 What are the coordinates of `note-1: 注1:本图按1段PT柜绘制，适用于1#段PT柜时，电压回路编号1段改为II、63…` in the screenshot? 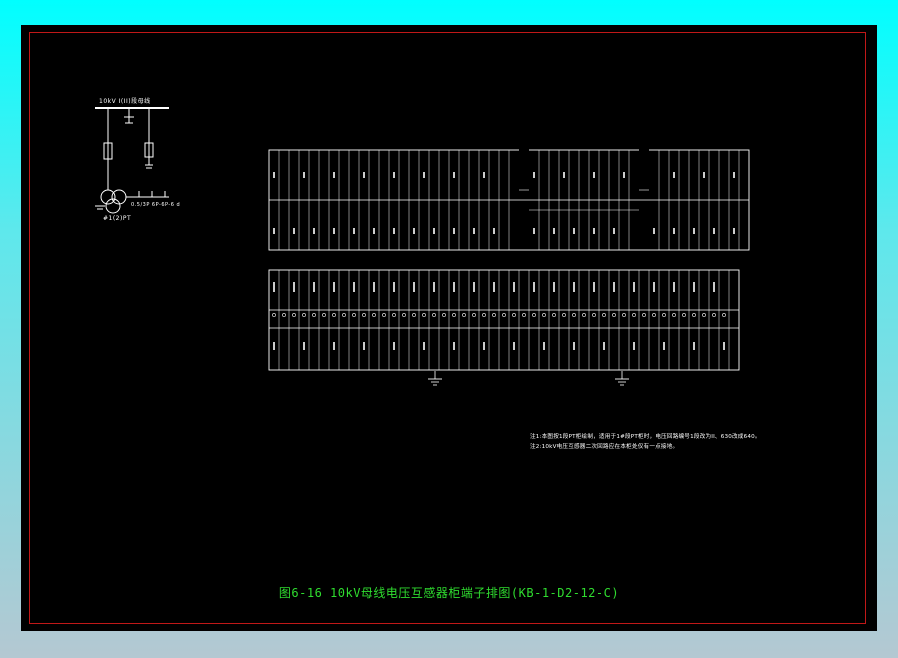 It's located at (645, 437).